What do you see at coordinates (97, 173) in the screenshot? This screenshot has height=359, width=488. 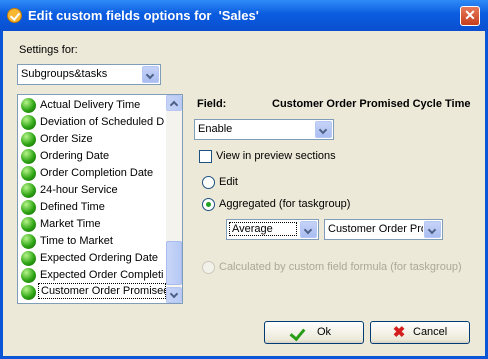 I see `list-item-label: Order Completion Date` at bounding box center [97, 173].